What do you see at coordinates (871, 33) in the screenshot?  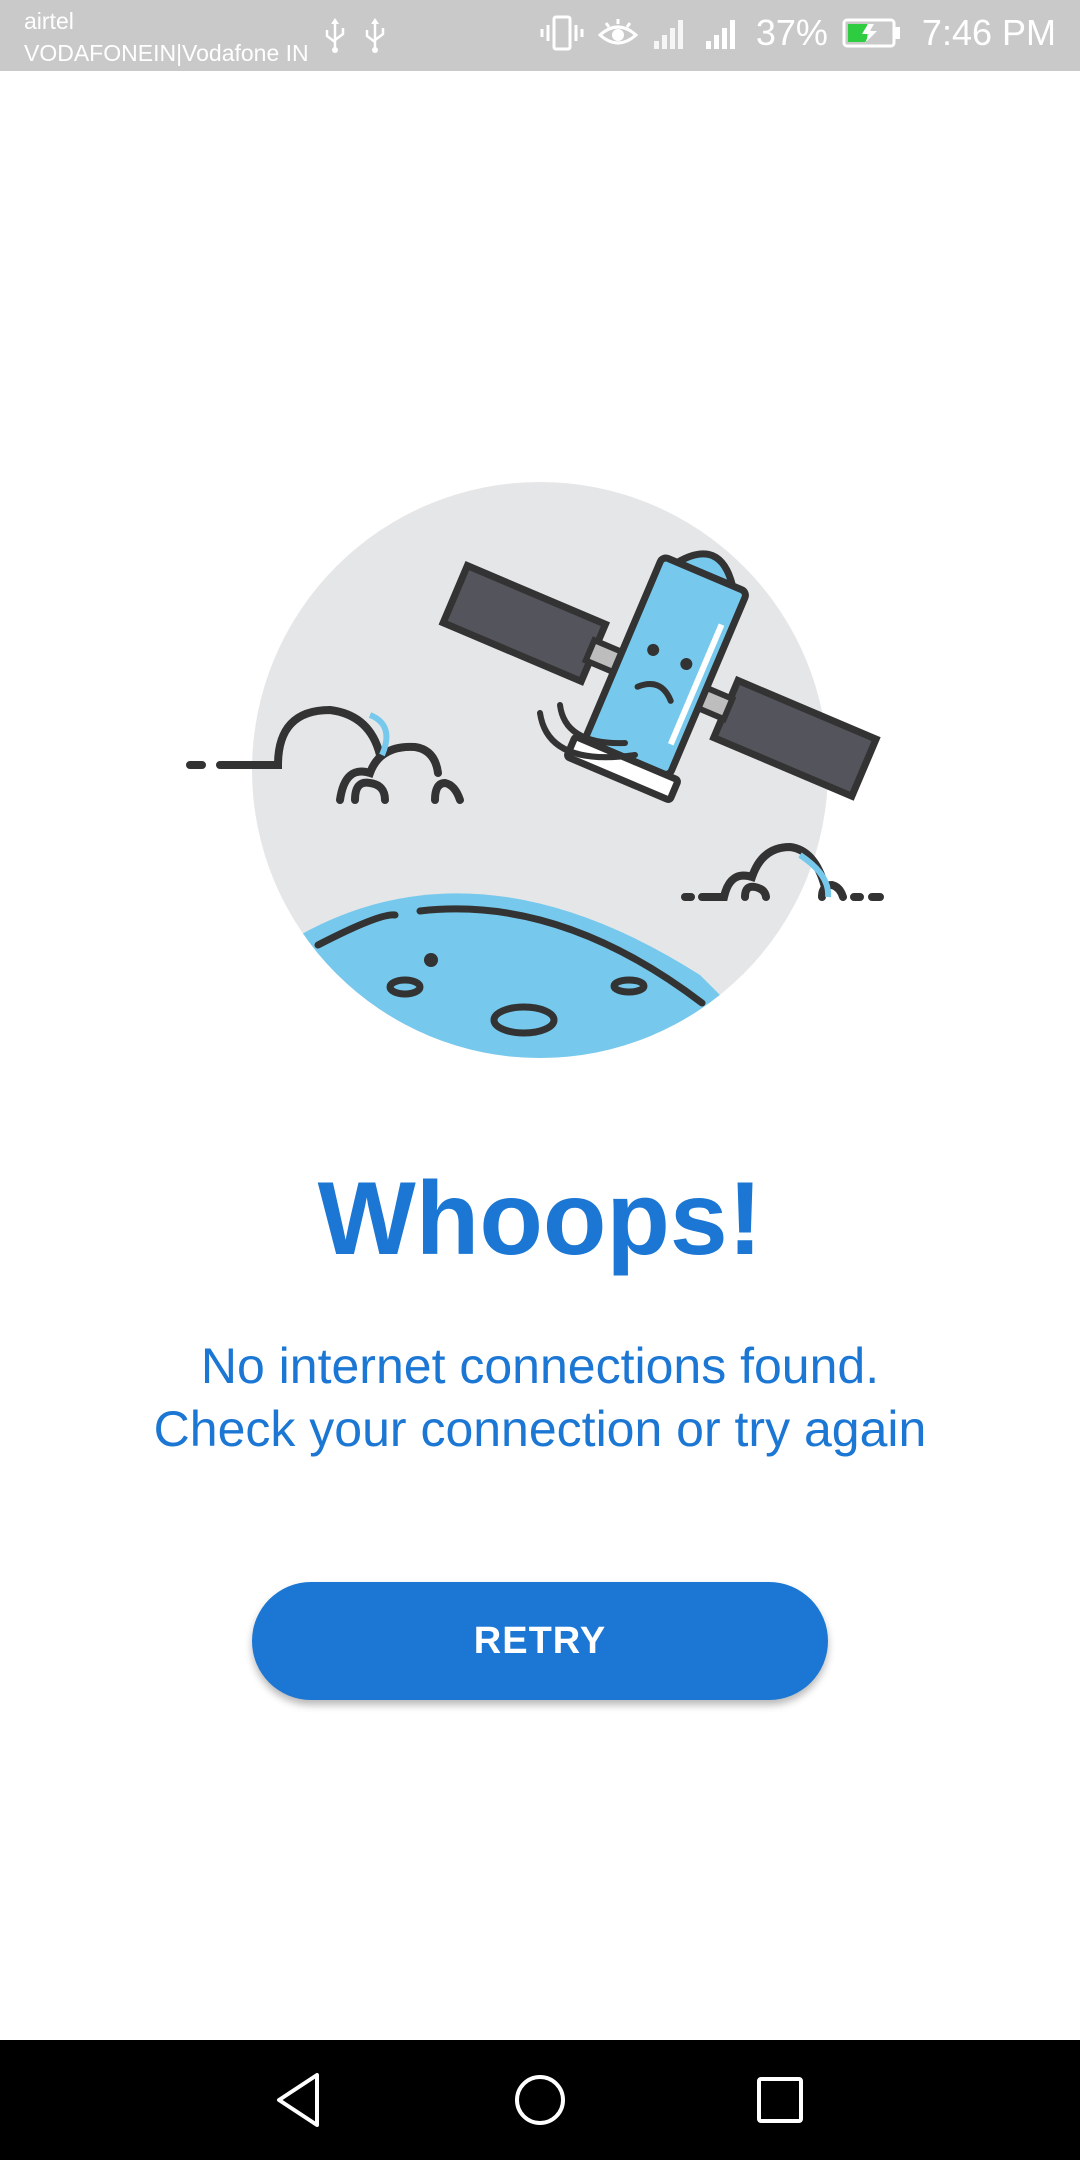 I see `battery-charging-icon` at bounding box center [871, 33].